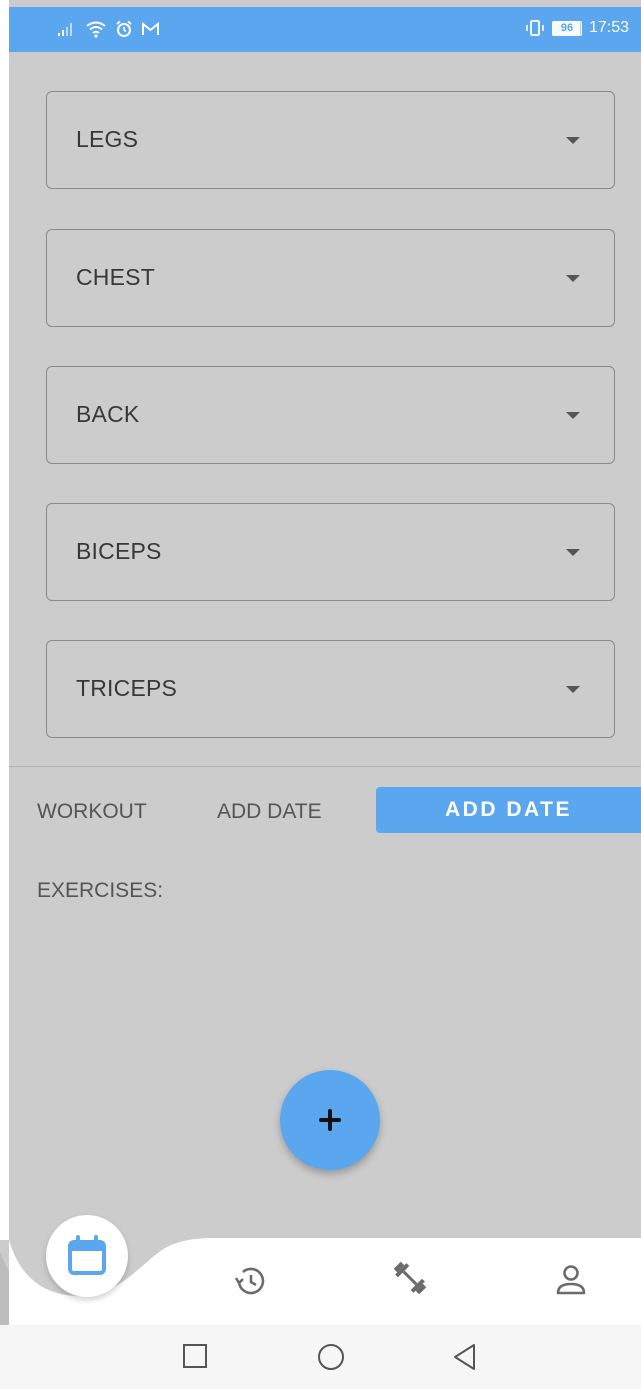 This screenshot has height=1389, width=641. I want to click on status-time: 17:53, so click(608, 27).